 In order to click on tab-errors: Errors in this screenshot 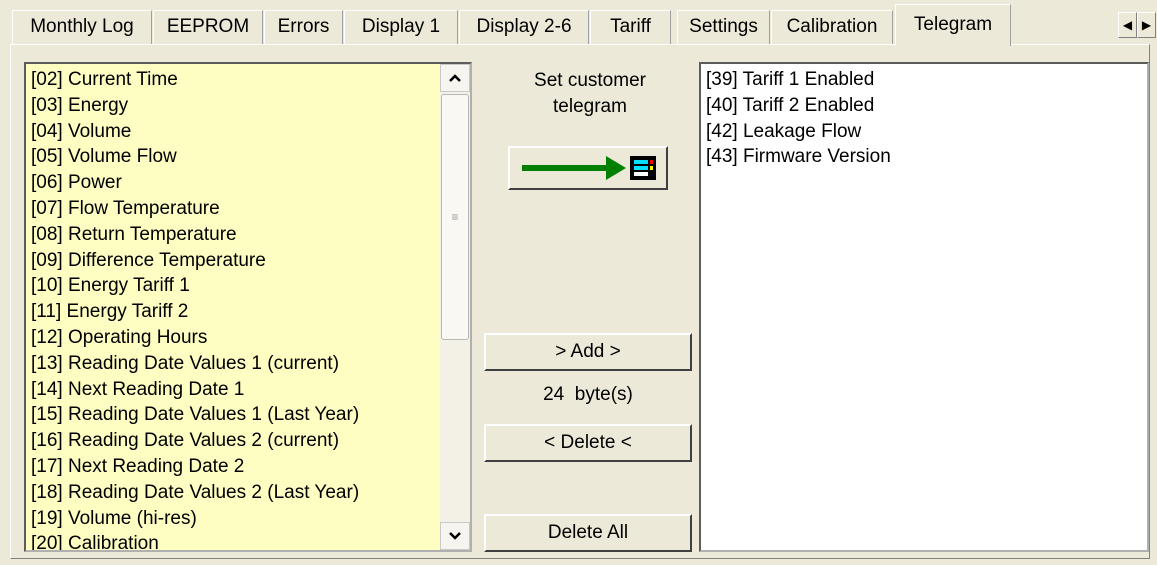, I will do `click(303, 27)`.